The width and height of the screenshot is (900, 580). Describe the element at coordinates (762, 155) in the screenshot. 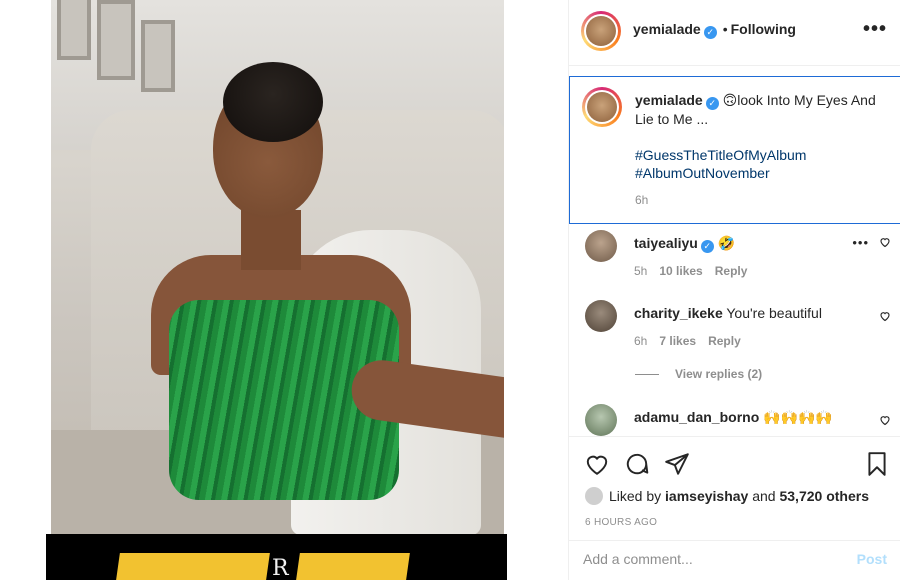

I see `hashtag-link: #GuessTheTitleOfMyAlbum` at that location.